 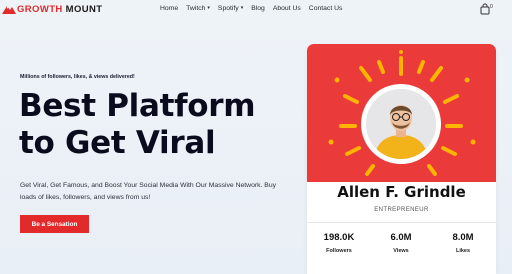 What do you see at coordinates (84, 9) in the screenshot?
I see `brand-name-part2: MOUNT` at bounding box center [84, 9].